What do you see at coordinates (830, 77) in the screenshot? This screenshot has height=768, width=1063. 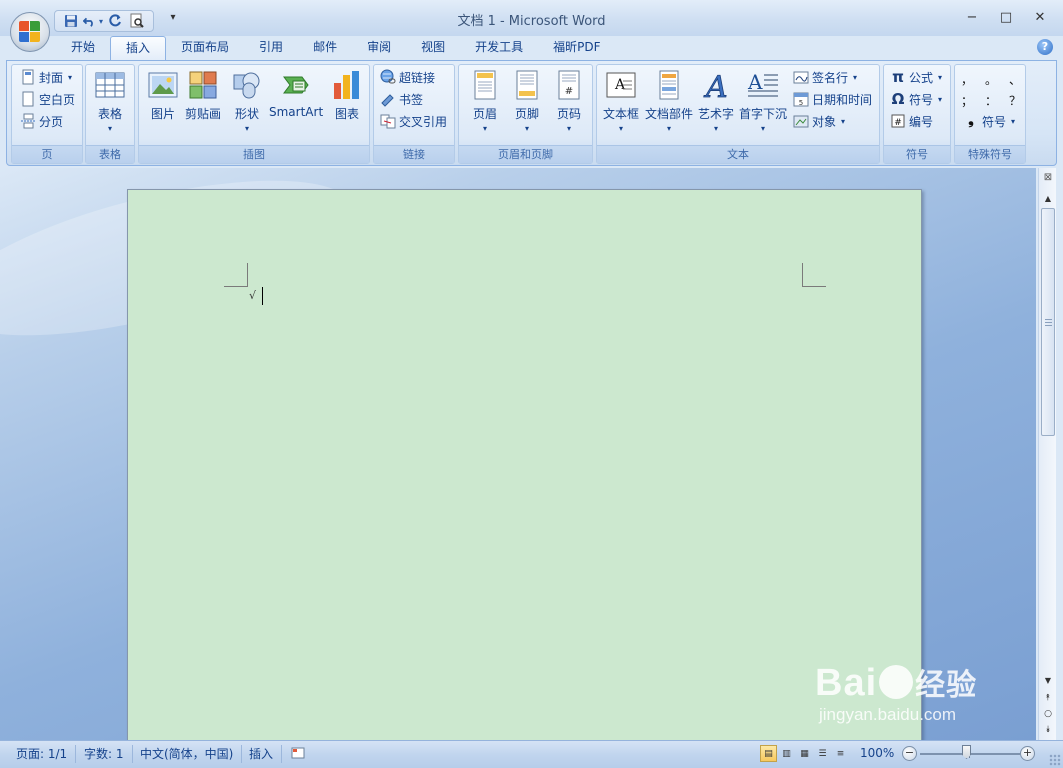 I see `signature-line-label: 签名行` at bounding box center [830, 77].